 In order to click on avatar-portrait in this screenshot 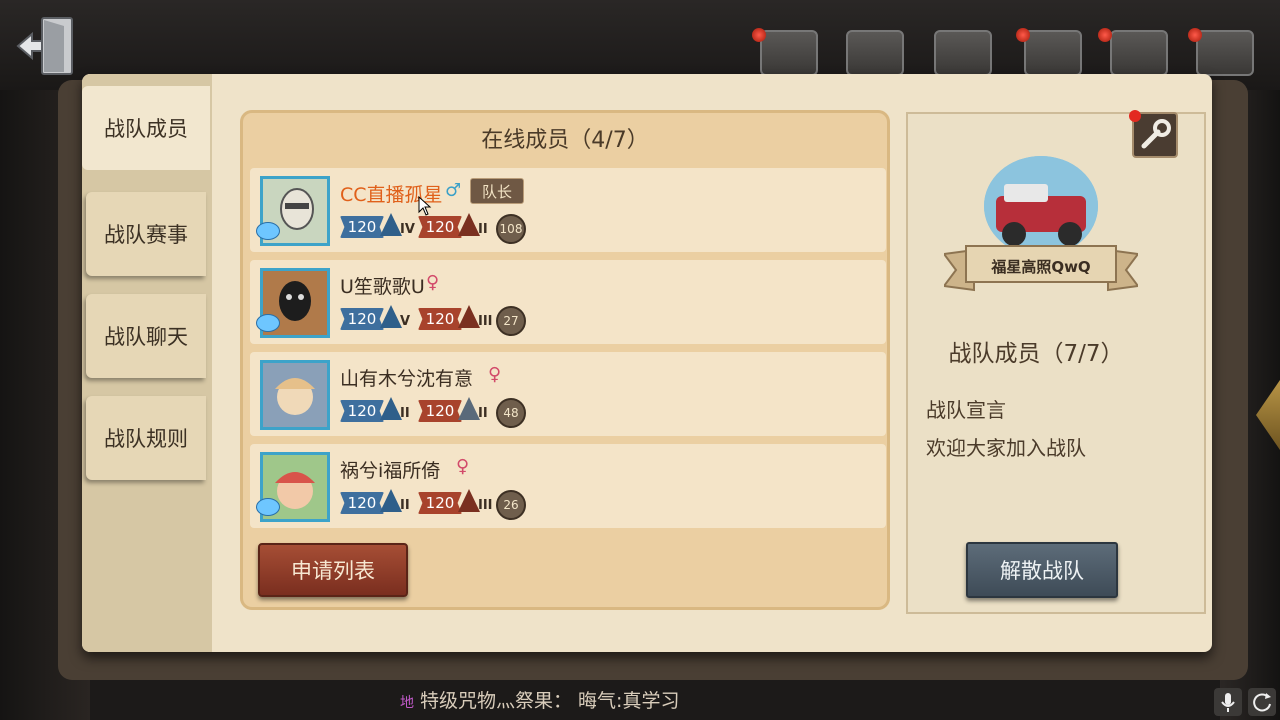, I will do `click(295, 395)`.